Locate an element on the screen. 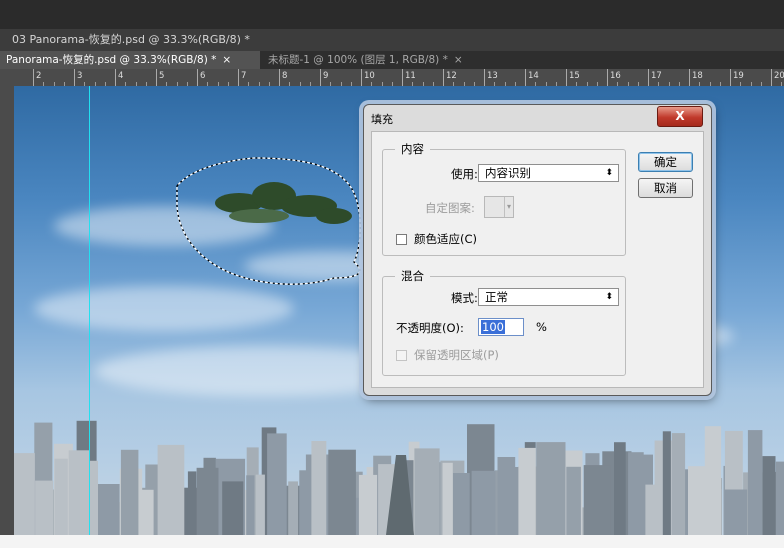 Image resolution: width=784 pixels, height=548 pixels. tab-label: 未标题-1 @ 100% (图层 1, RGB/8) * is located at coordinates (358, 60).